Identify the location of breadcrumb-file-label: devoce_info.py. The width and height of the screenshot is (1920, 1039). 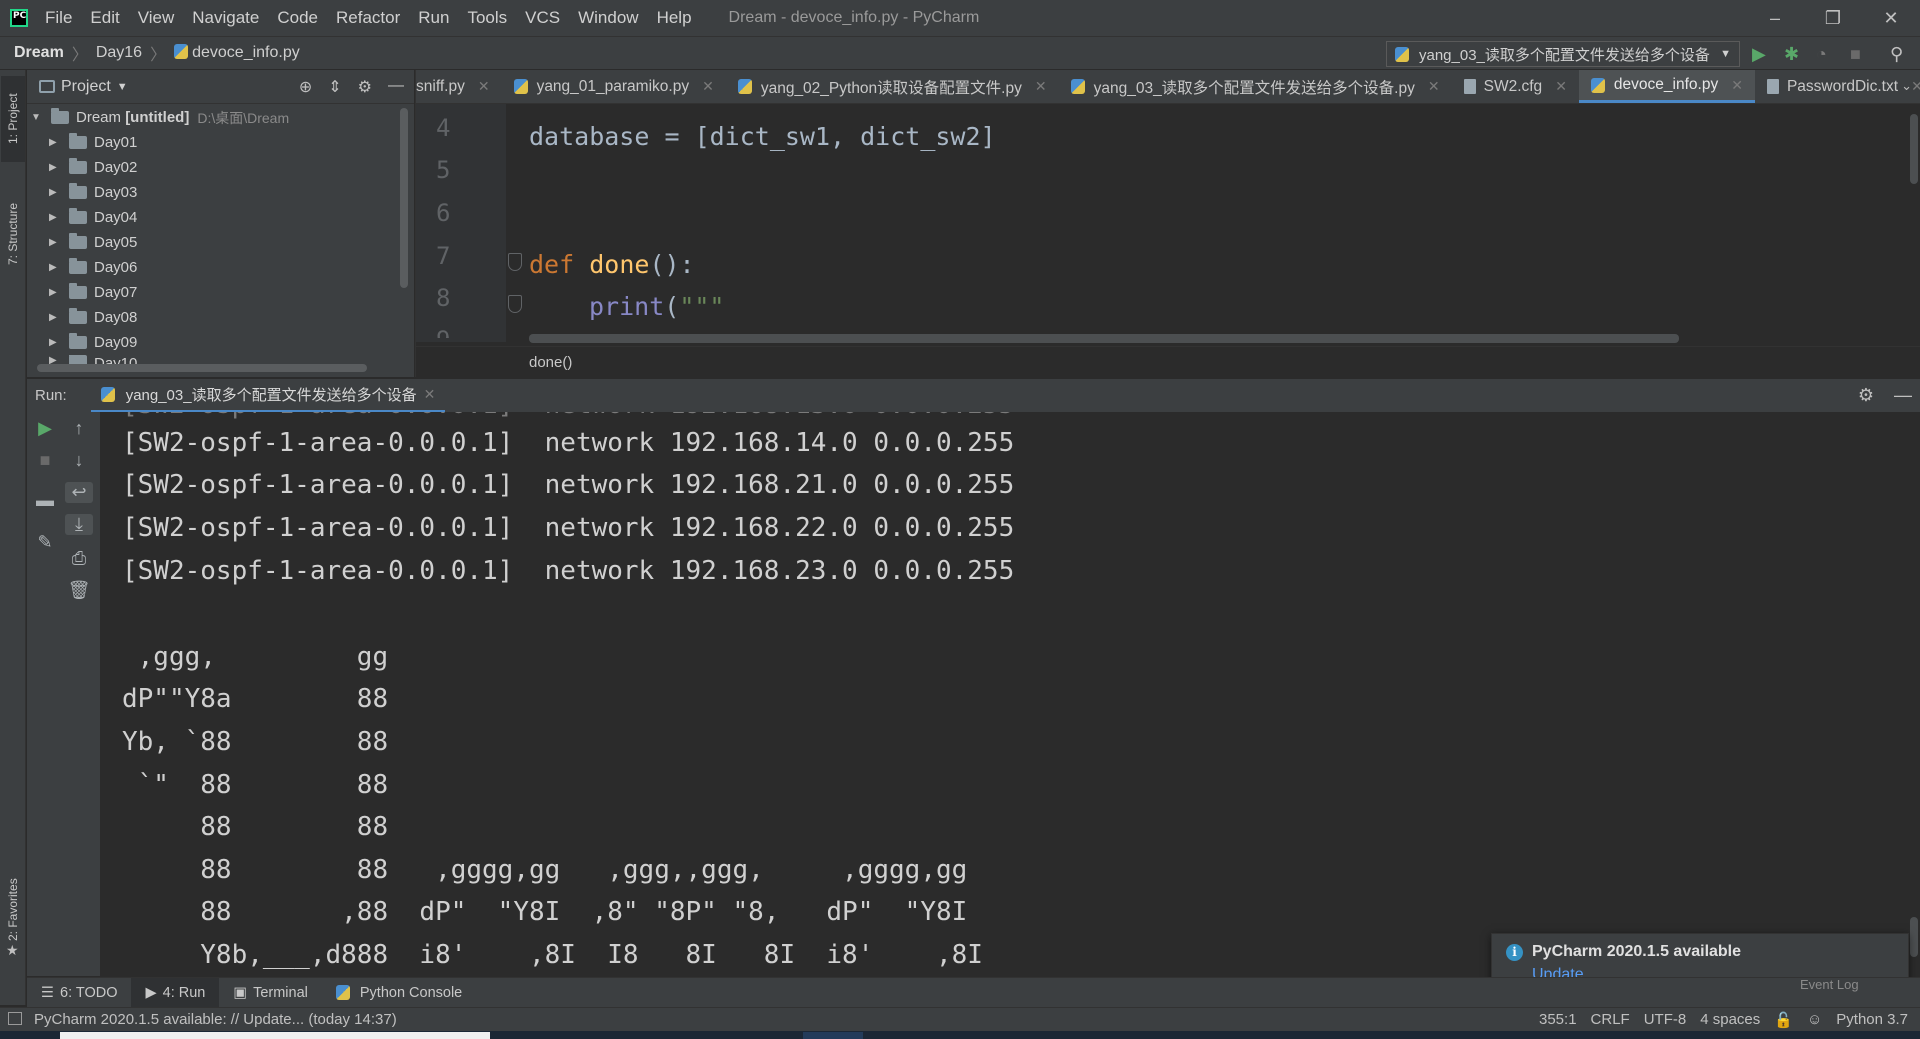
(246, 52).